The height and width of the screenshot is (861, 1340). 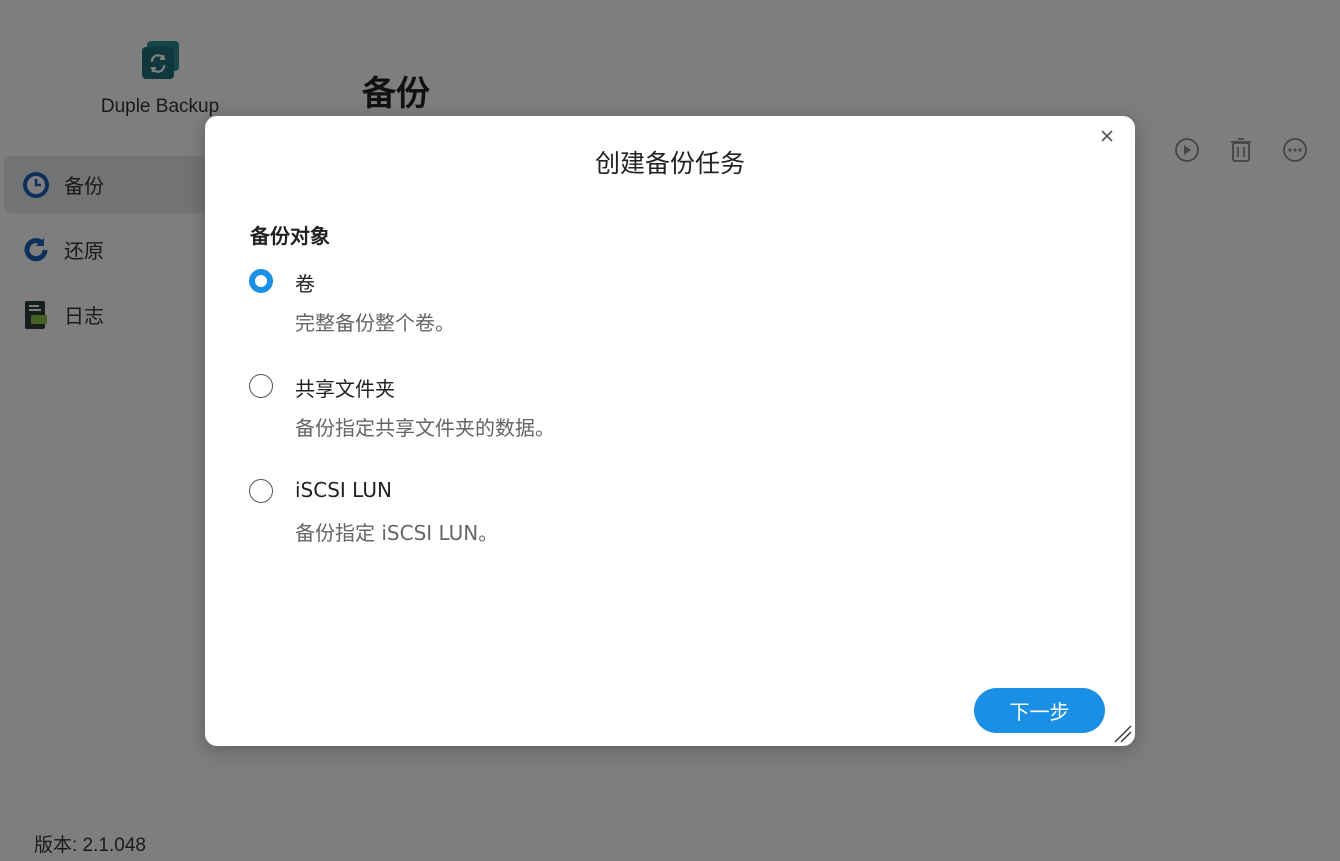 I want to click on option-description: 备份指定 iSCSI LUN。, so click(x=397, y=533).